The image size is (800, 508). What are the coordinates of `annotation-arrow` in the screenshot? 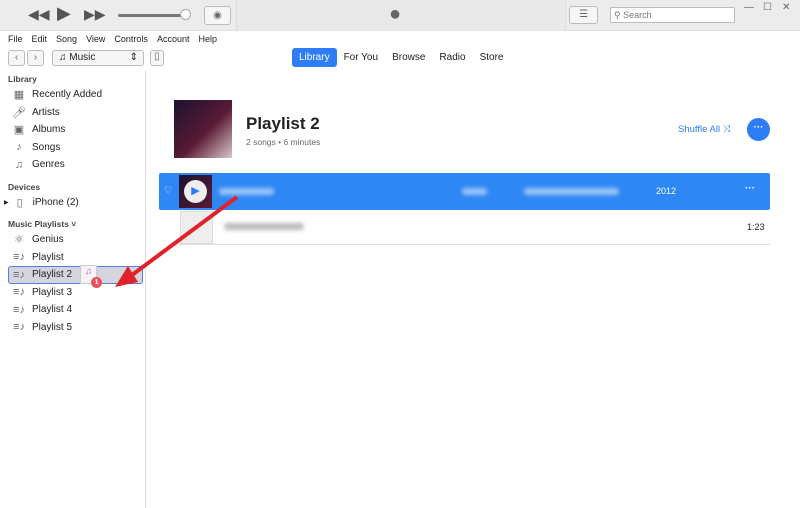 It's located at (177, 241).